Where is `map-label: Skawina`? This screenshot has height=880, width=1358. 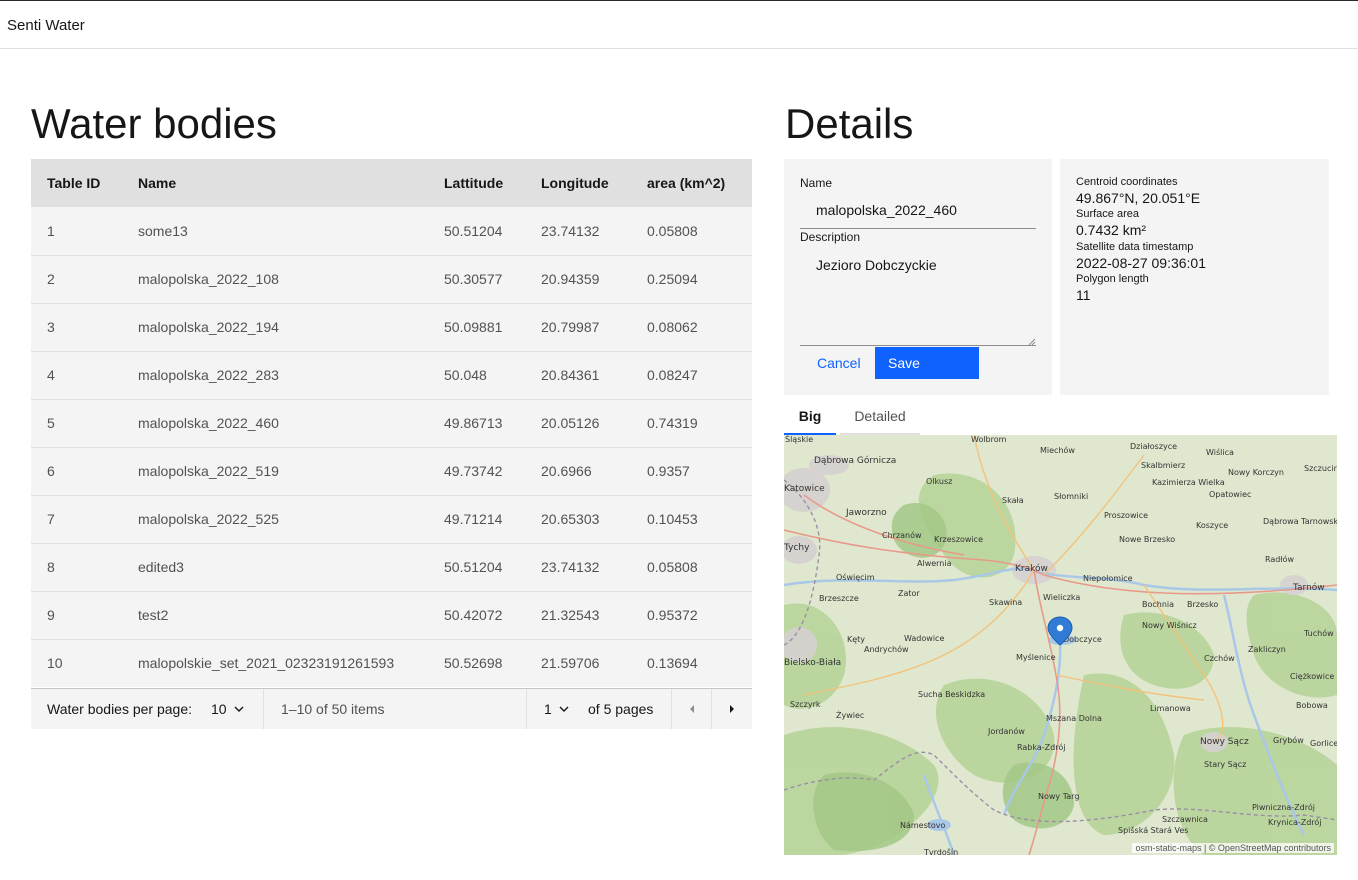 map-label: Skawina is located at coordinates (1005, 602).